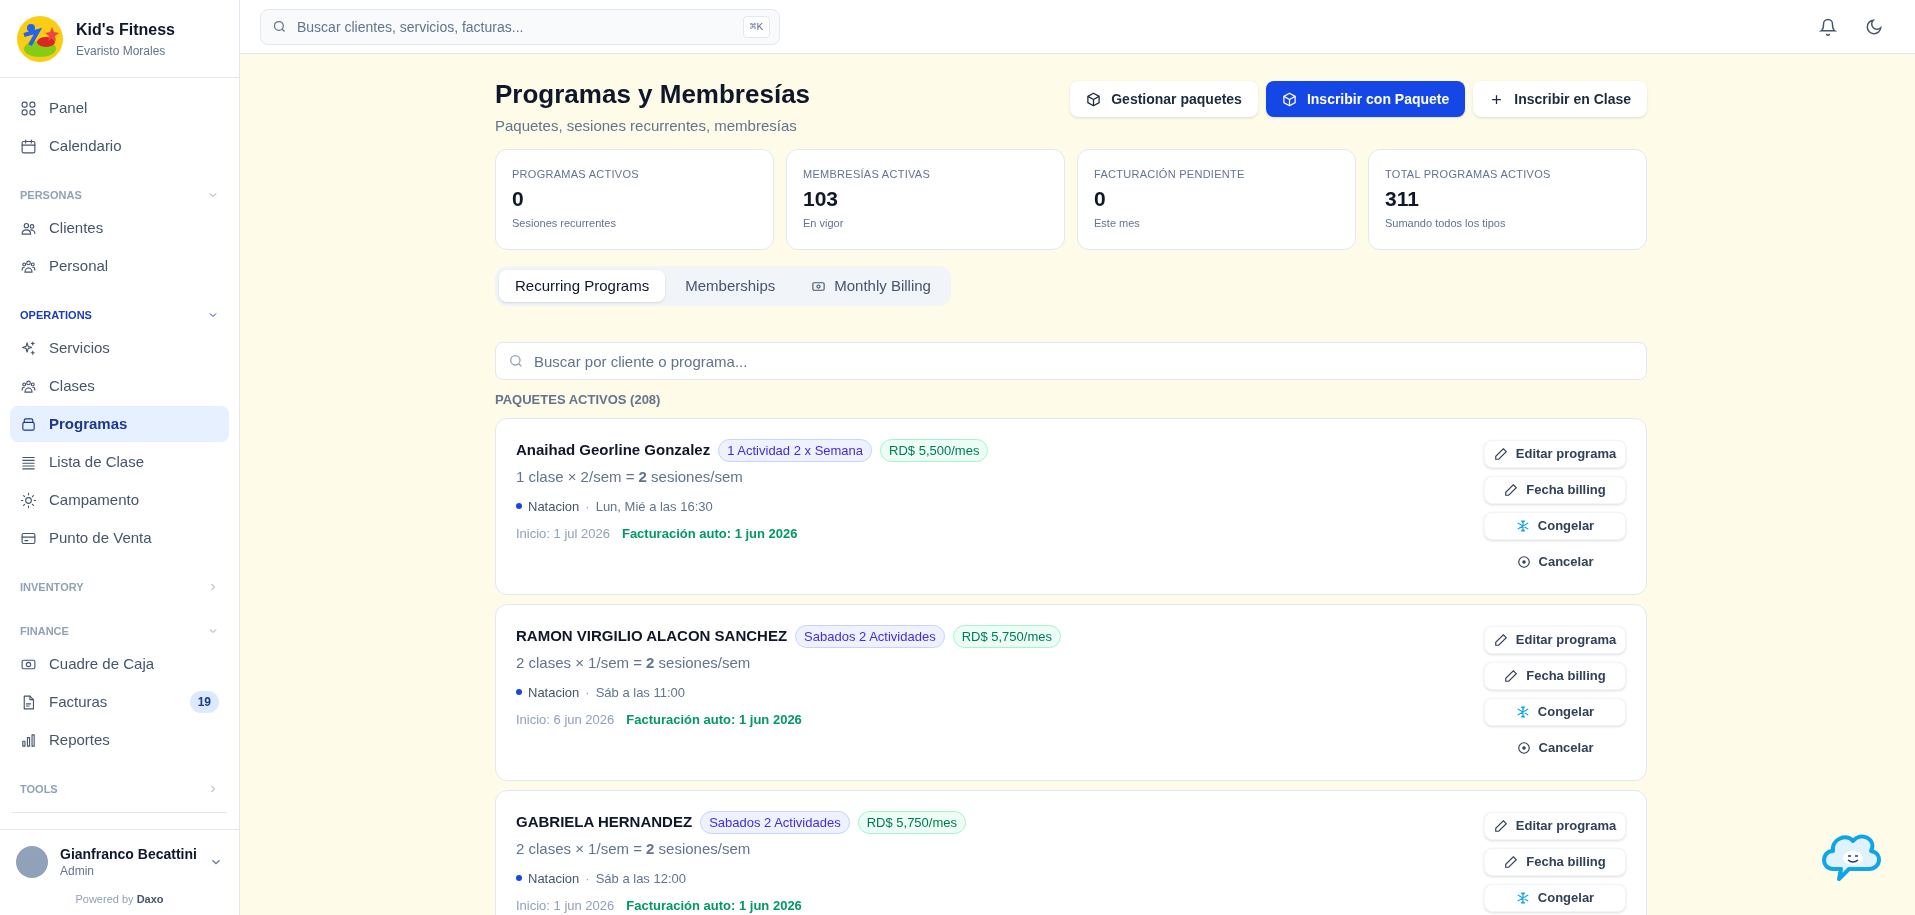 This screenshot has height=915, width=1915. I want to click on sidebar-item: Calendario, so click(119, 146).